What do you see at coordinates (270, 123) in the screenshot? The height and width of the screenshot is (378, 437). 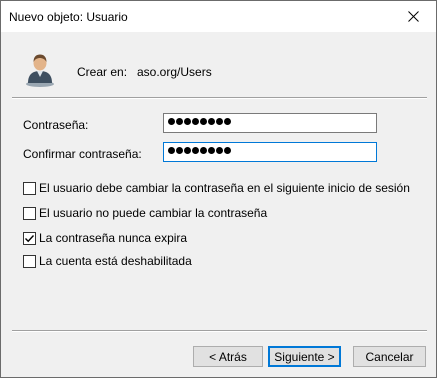 I see `password-field` at bounding box center [270, 123].